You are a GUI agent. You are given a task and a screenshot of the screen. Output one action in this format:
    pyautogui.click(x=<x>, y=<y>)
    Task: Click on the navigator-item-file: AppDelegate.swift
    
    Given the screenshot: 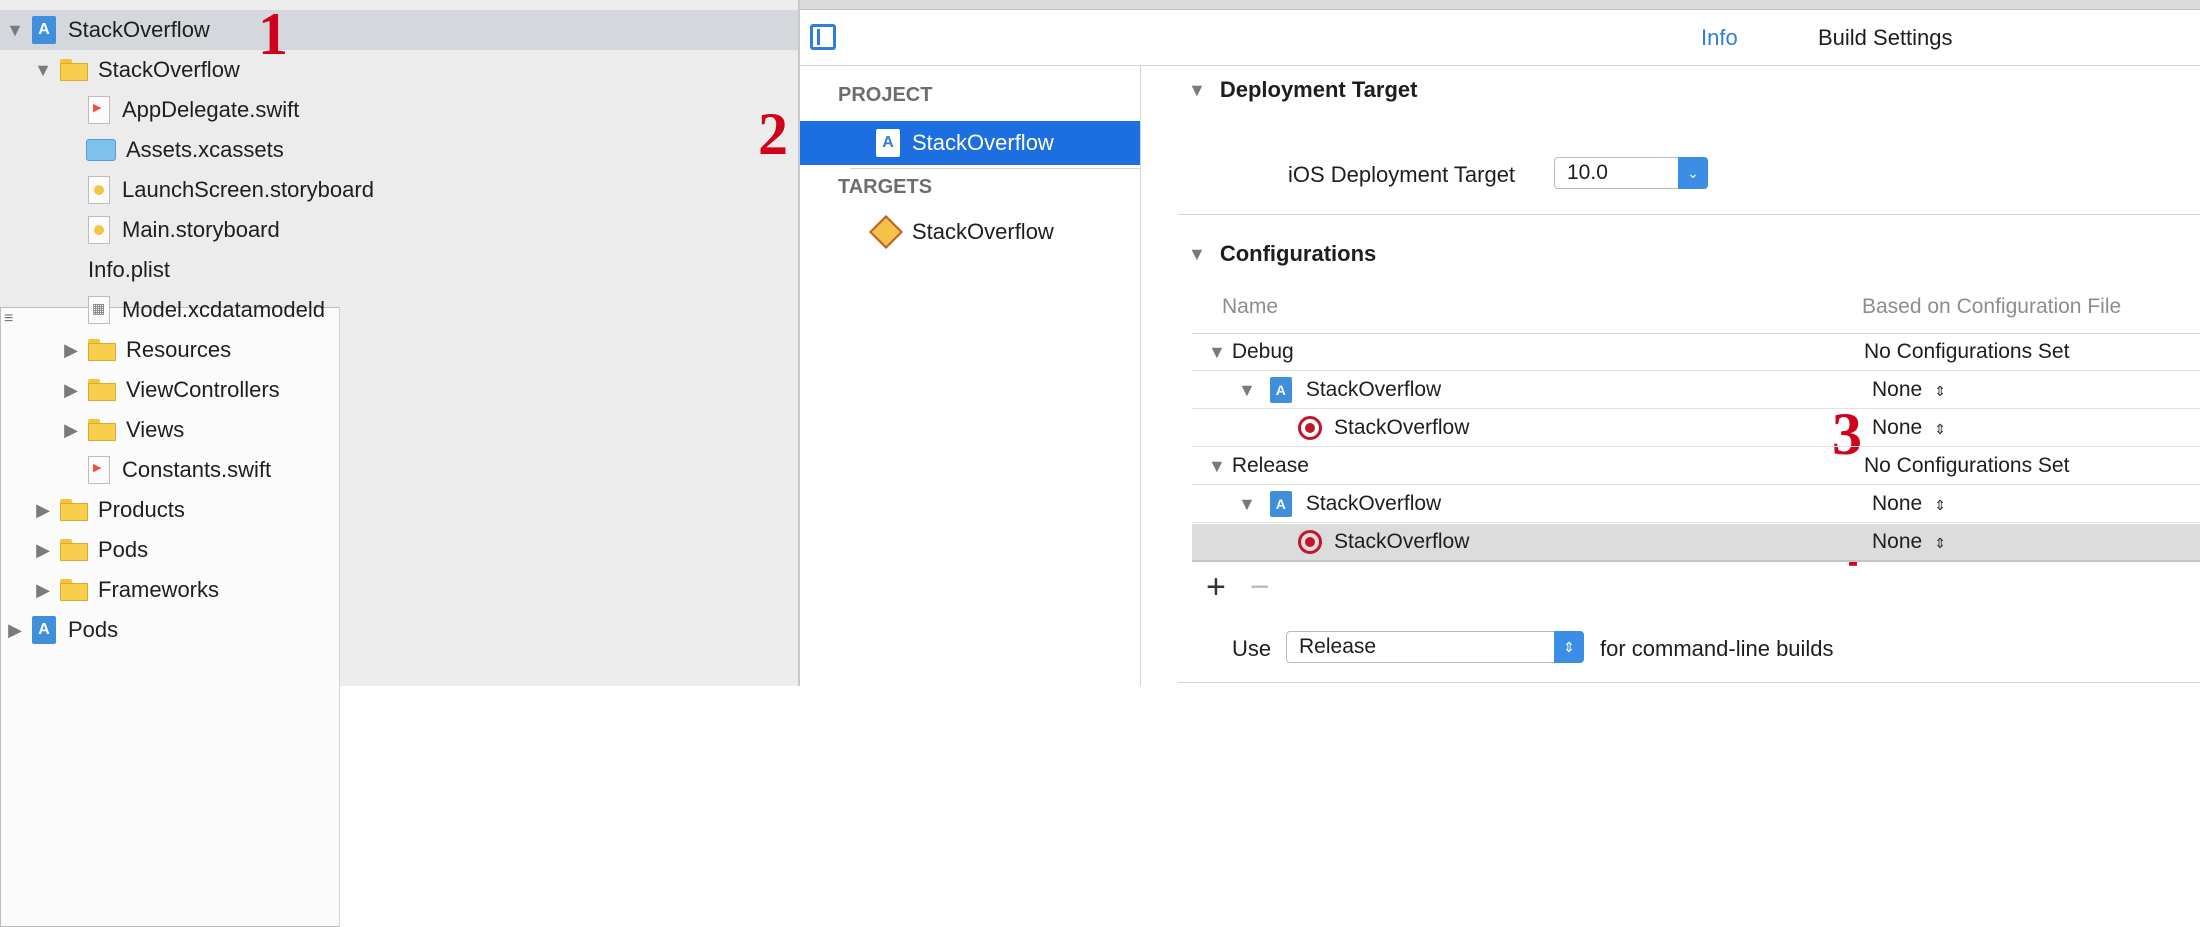 What is the action you would take?
    pyautogui.click(x=399, y=110)
    